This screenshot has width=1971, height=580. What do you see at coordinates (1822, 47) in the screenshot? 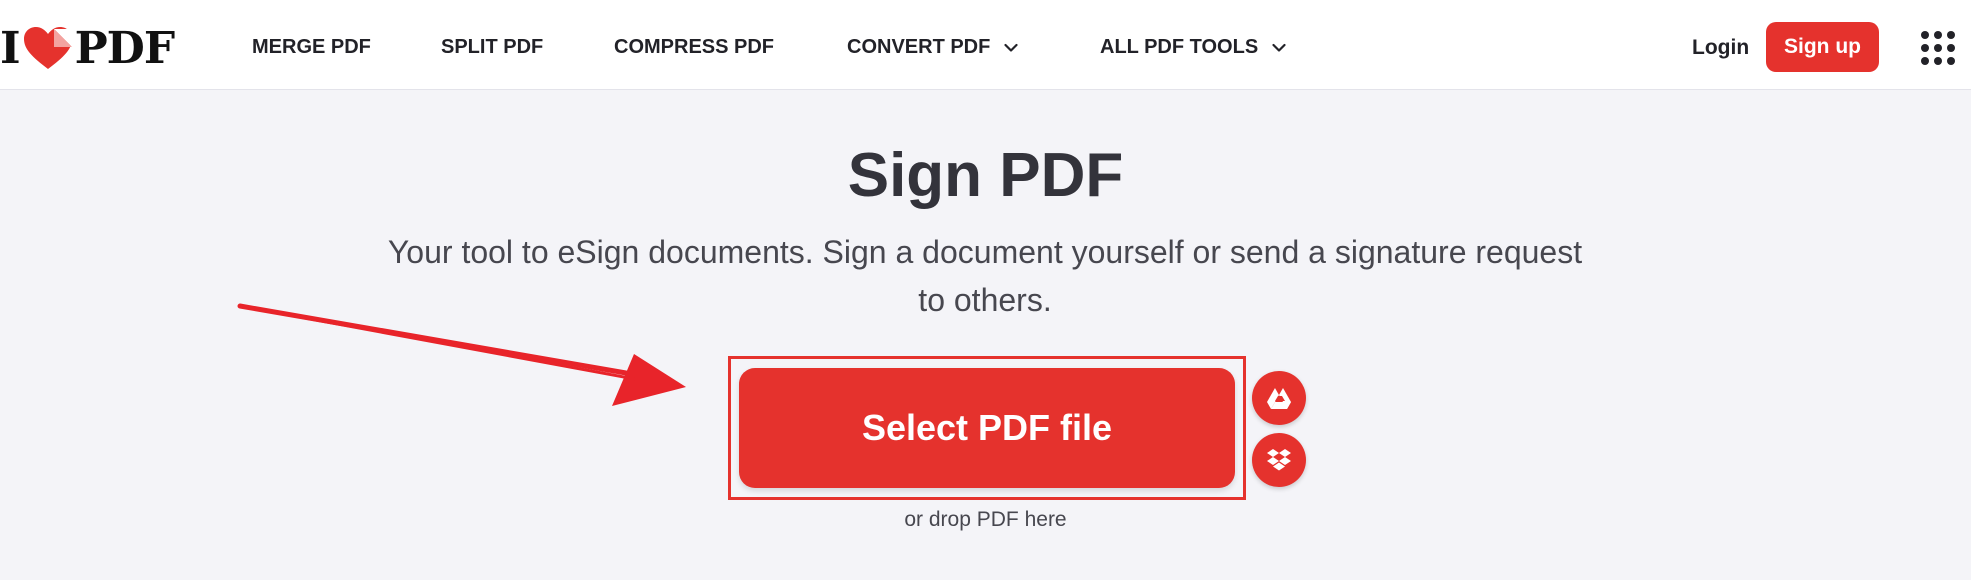
I see `signup-button: Sign up` at bounding box center [1822, 47].